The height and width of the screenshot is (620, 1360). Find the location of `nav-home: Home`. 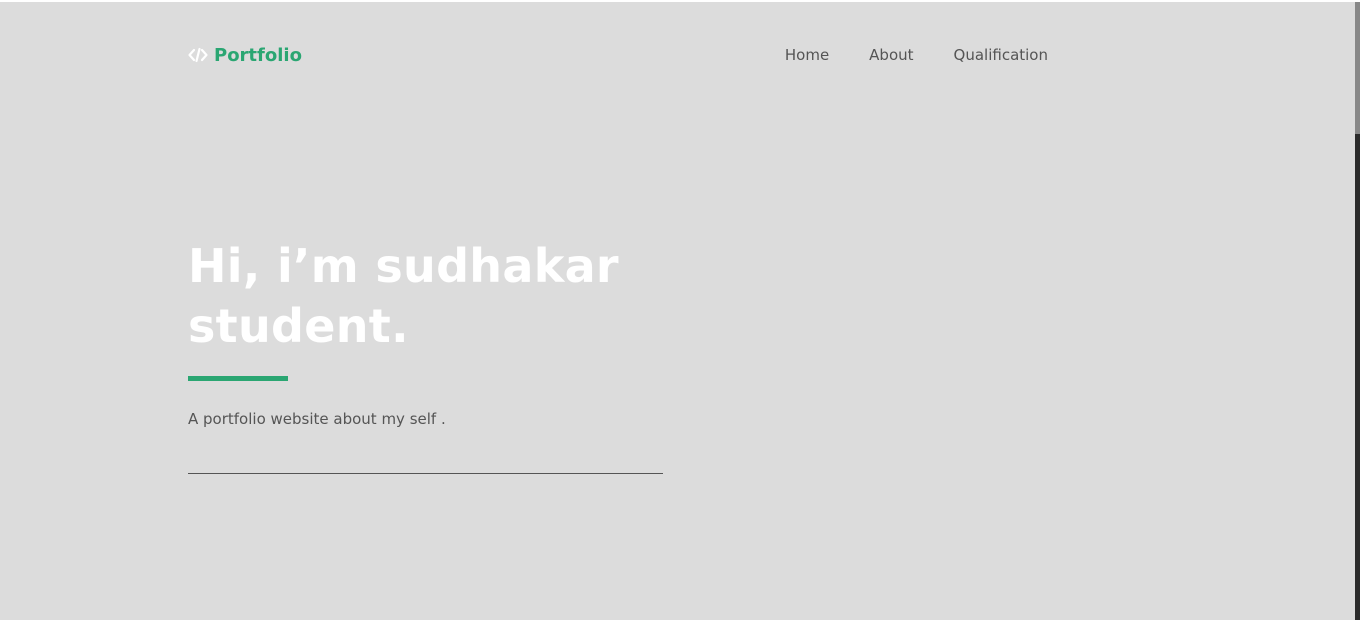

nav-home: Home is located at coordinates (807, 55).